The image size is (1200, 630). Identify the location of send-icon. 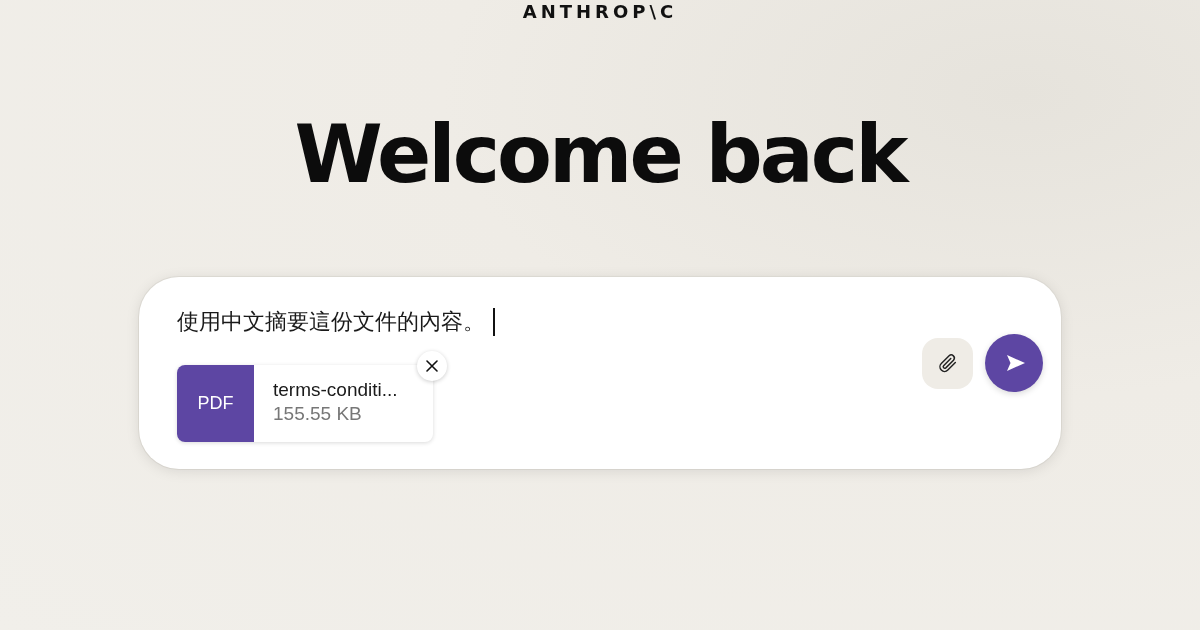
(1015, 363).